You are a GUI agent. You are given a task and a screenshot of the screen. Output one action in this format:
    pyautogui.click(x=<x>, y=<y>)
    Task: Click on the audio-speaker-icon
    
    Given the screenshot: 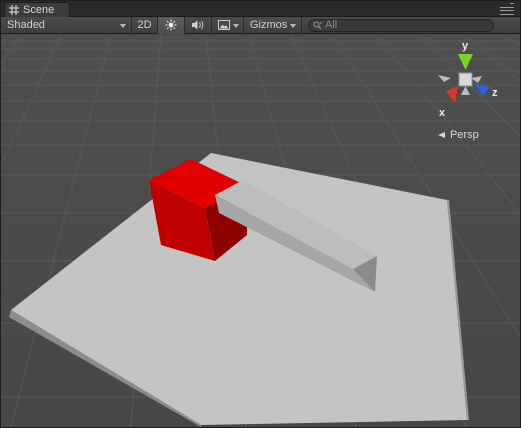 What is the action you would take?
    pyautogui.click(x=198, y=25)
    